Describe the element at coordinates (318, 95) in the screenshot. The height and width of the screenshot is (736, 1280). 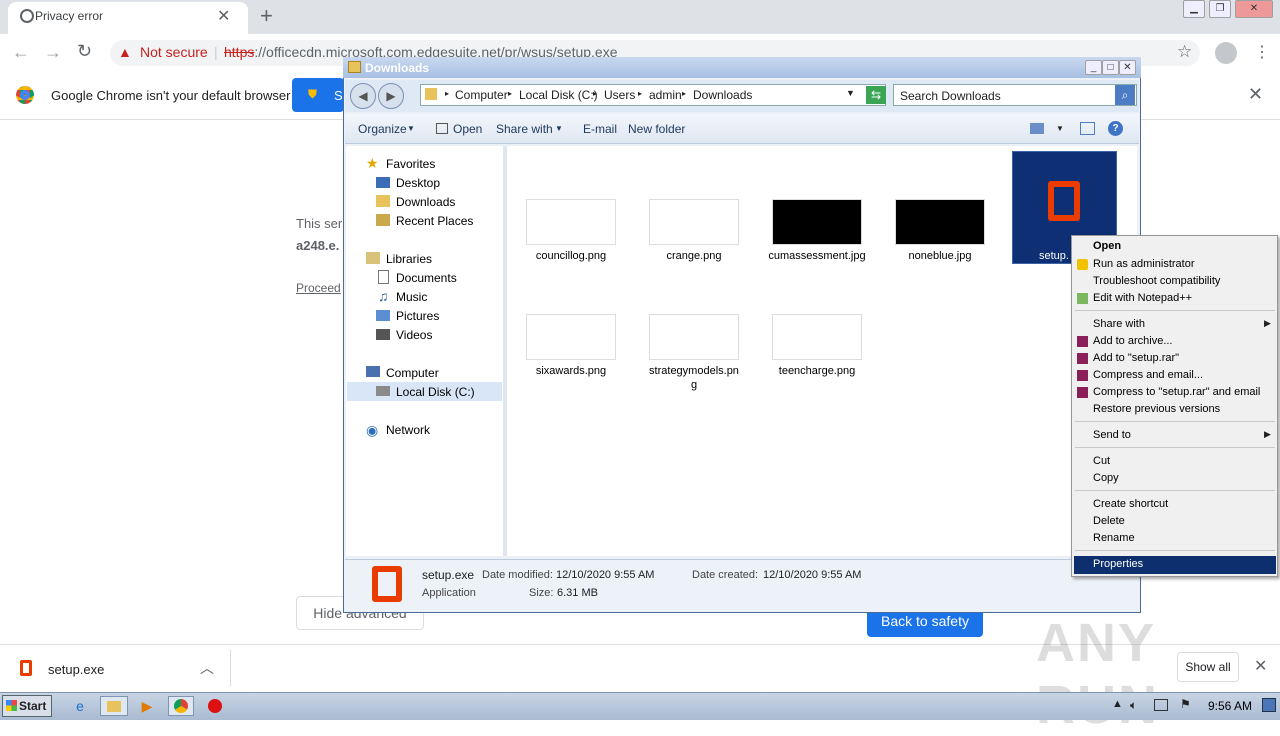
I see `set-default-button: ⛊ S` at that location.